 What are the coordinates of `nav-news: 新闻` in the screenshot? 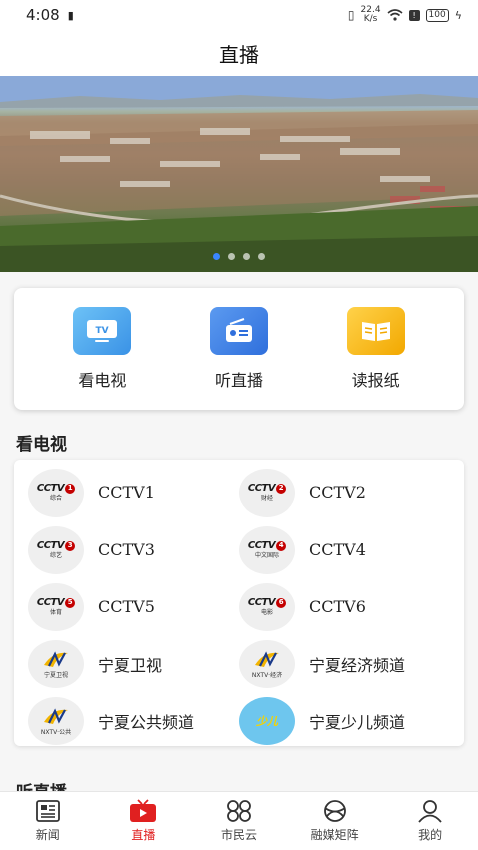 It's located at (48, 821).